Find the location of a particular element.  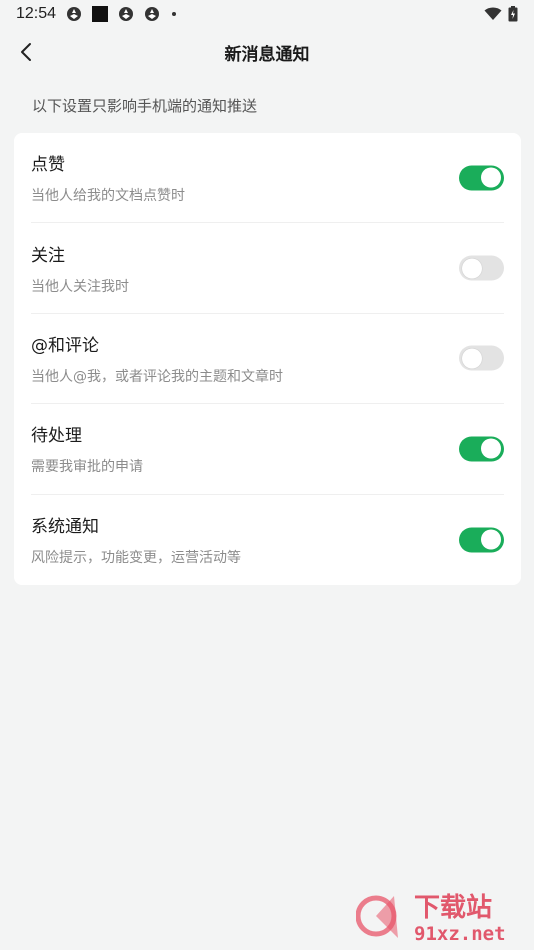

setting-title: @和评论 is located at coordinates (65, 345).